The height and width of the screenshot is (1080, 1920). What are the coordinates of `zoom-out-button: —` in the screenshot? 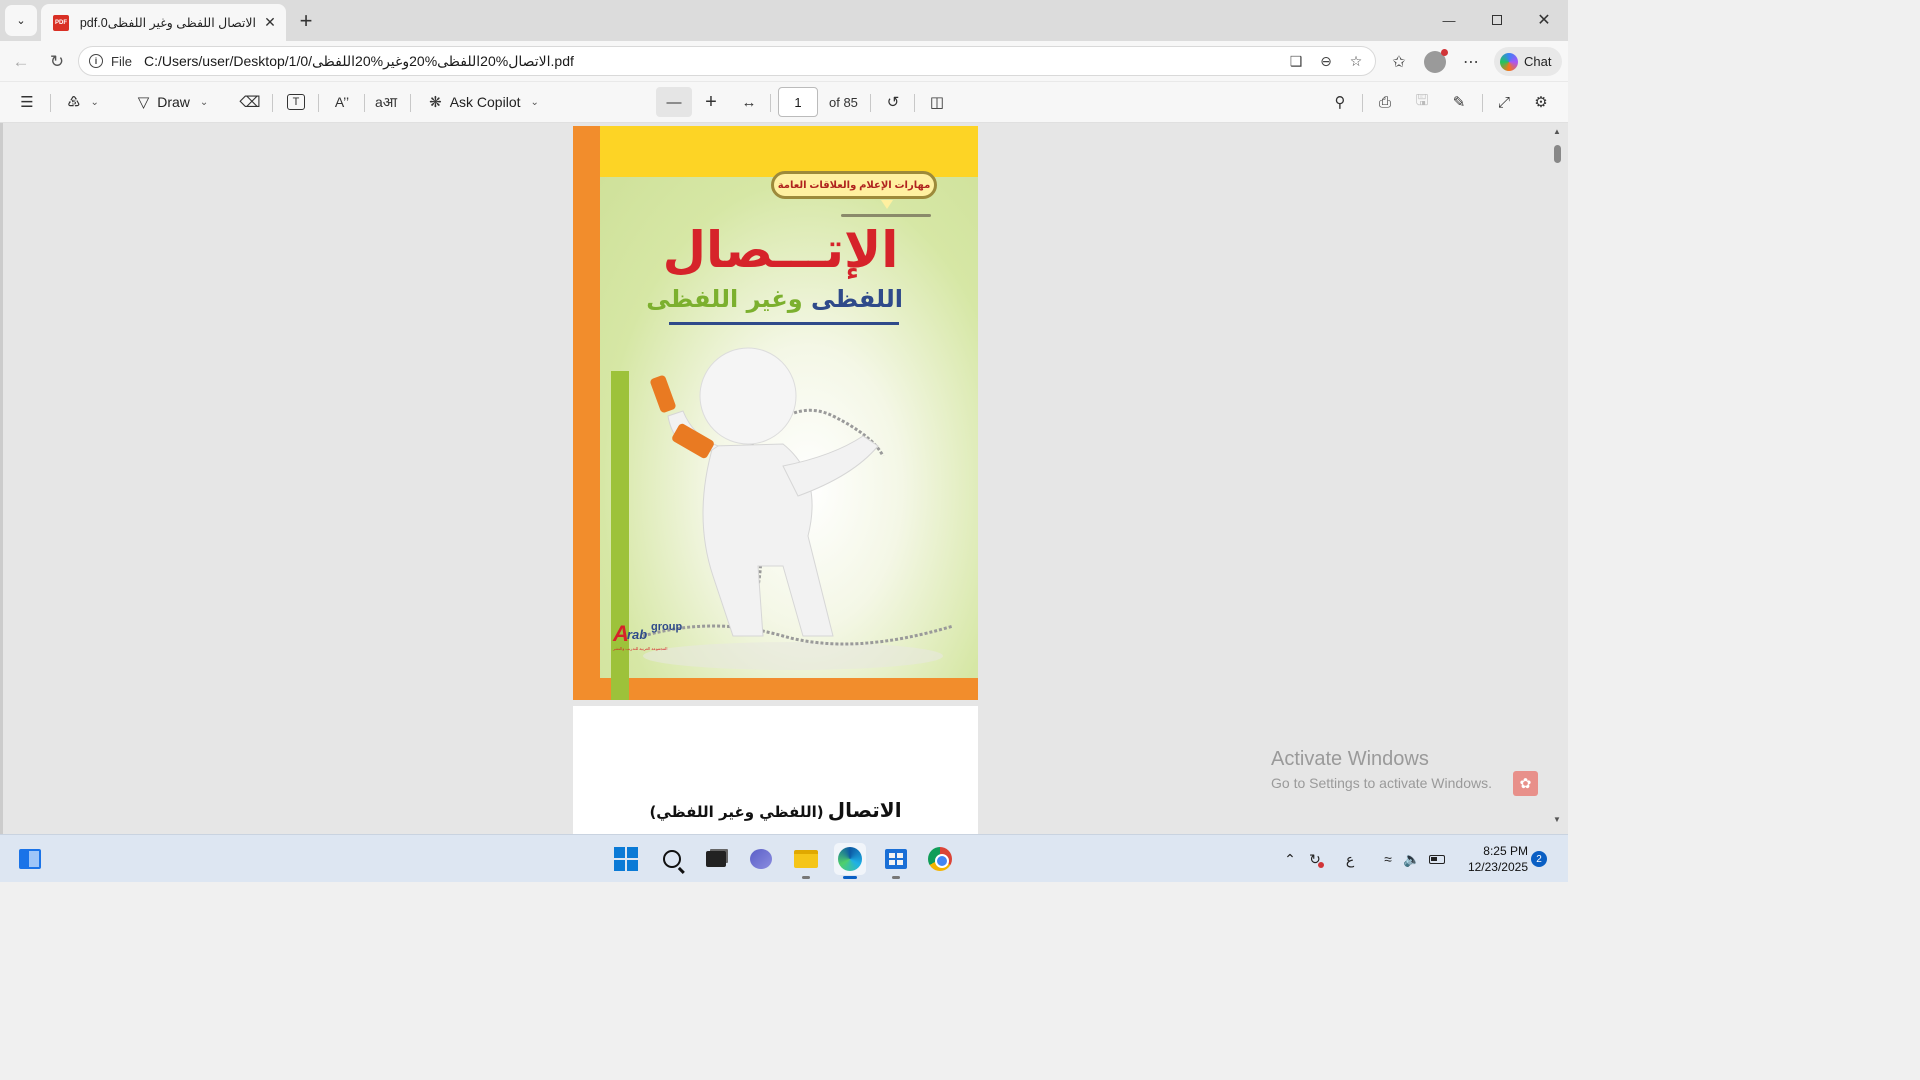 It's located at (674, 102).